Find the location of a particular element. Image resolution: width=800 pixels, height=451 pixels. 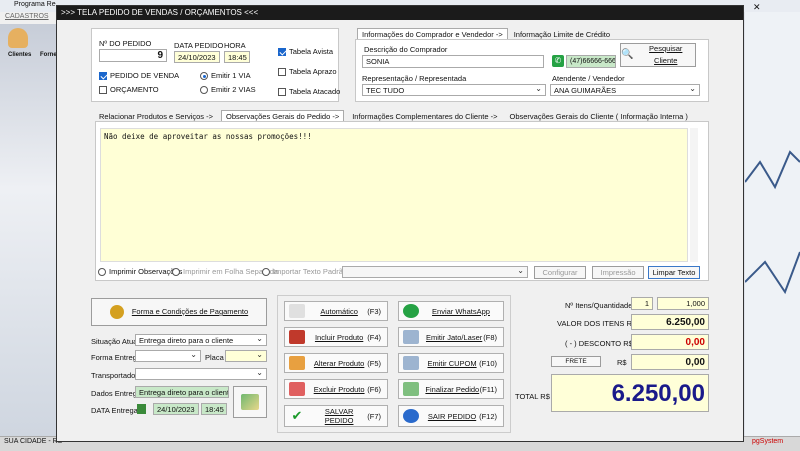

menu-cadastros: CADASTROS is located at coordinates (27, 16).